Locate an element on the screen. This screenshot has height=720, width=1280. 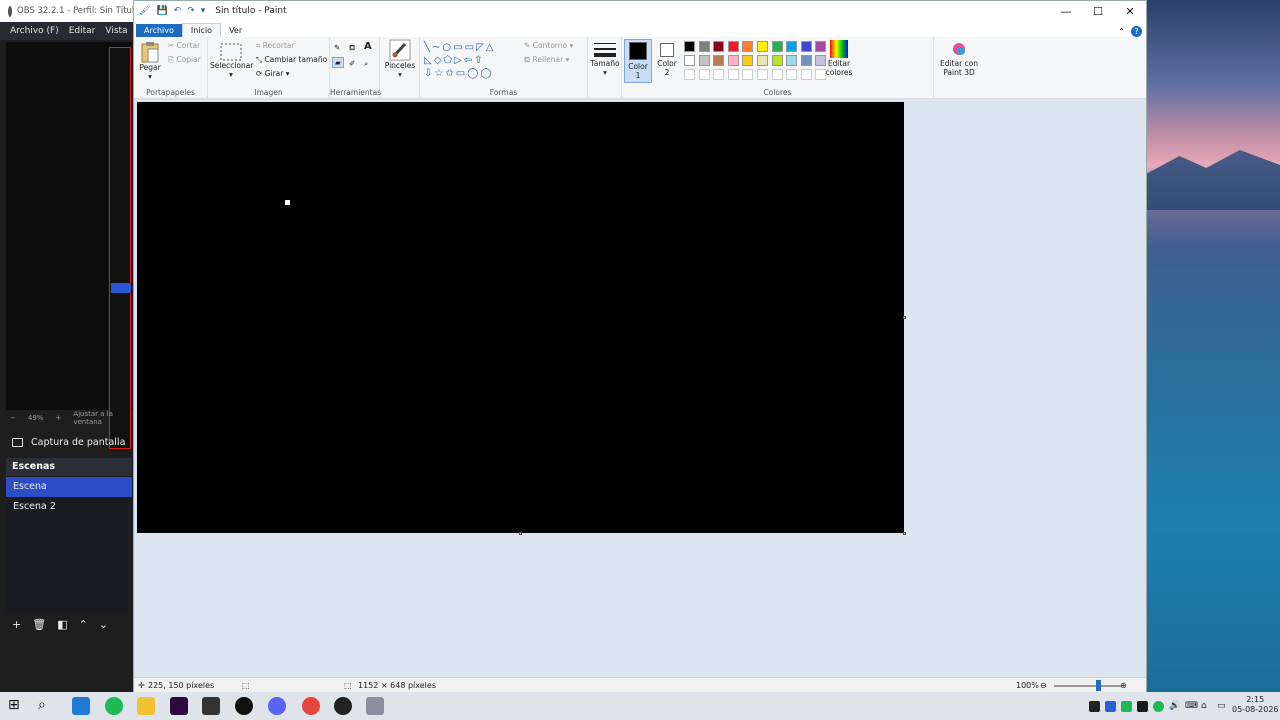
help-icon: ? is located at coordinates (1136, 31).